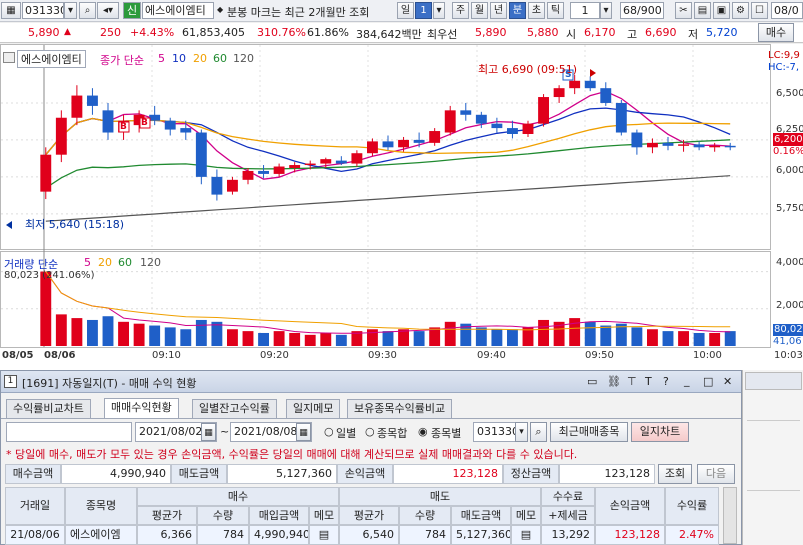 The height and width of the screenshot is (545, 803). I want to click on period-day-button: 일, so click(405, 10).